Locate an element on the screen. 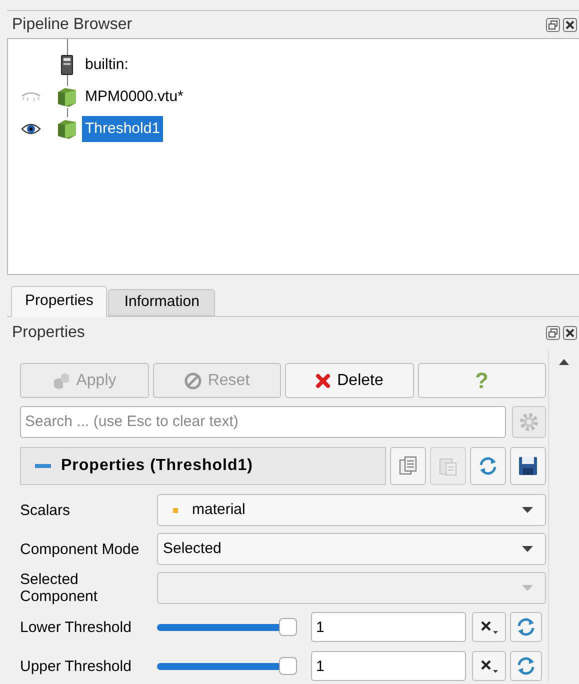 The image size is (579, 684). property-label: Selected Component is located at coordinates (59, 588).